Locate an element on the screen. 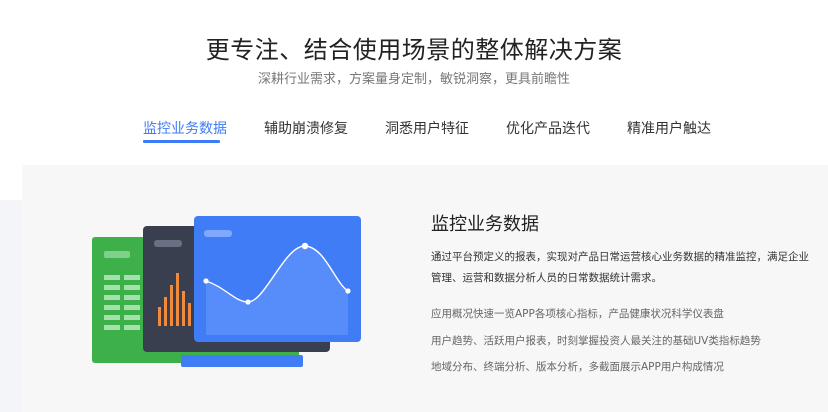 Image resolution: width=828 pixels, height=412 pixels. detail-title: 监控业务数据 is located at coordinates (485, 224).